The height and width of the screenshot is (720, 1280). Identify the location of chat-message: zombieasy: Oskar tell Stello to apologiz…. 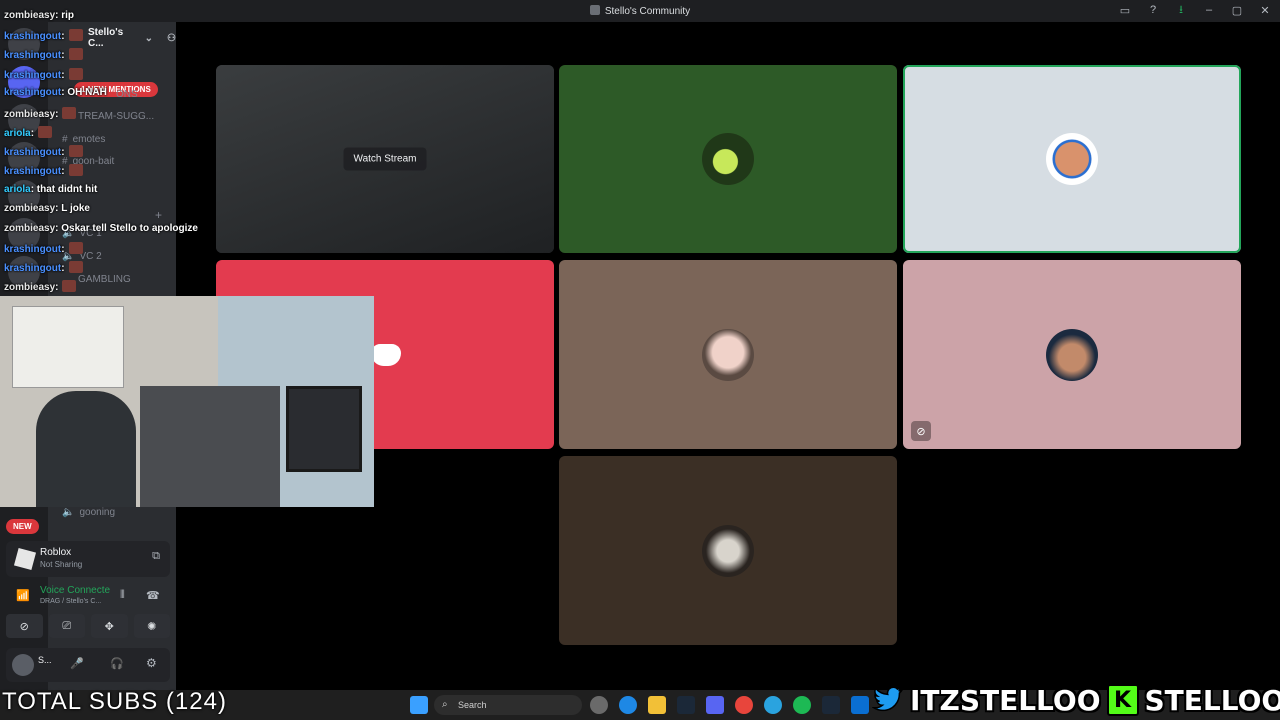
(101, 228).